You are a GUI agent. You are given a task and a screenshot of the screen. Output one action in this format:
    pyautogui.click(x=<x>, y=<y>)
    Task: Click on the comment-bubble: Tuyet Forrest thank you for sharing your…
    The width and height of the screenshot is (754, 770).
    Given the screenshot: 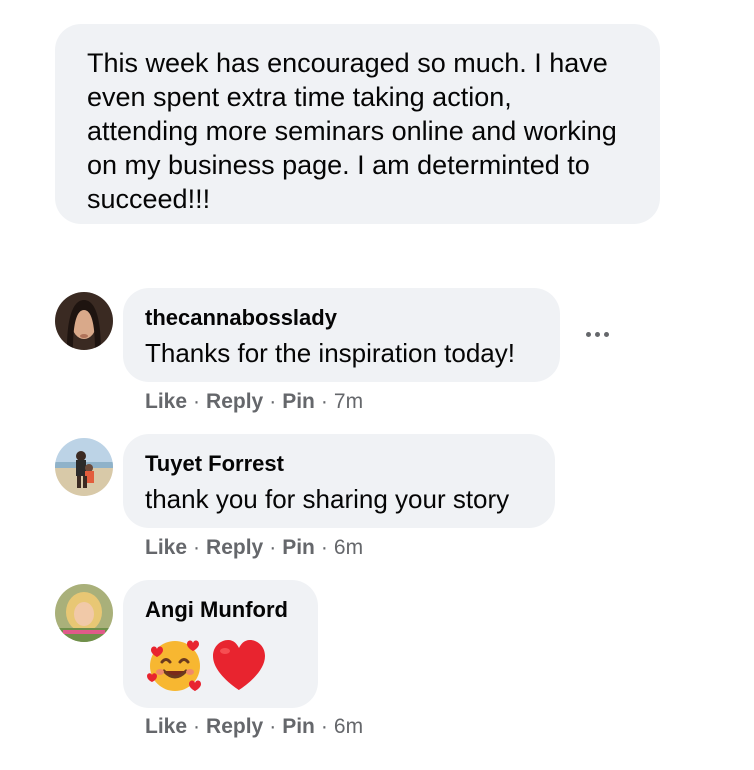 What is the action you would take?
    pyautogui.click(x=339, y=481)
    